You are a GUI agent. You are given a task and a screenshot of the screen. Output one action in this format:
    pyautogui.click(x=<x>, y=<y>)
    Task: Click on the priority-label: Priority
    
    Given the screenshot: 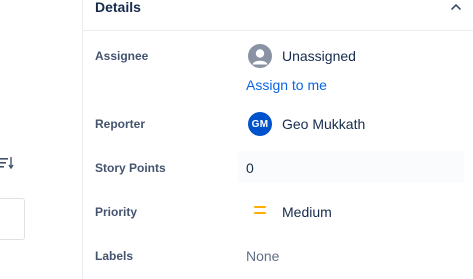 What is the action you would take?
    pyautogui.click(x=116, y=212)
    